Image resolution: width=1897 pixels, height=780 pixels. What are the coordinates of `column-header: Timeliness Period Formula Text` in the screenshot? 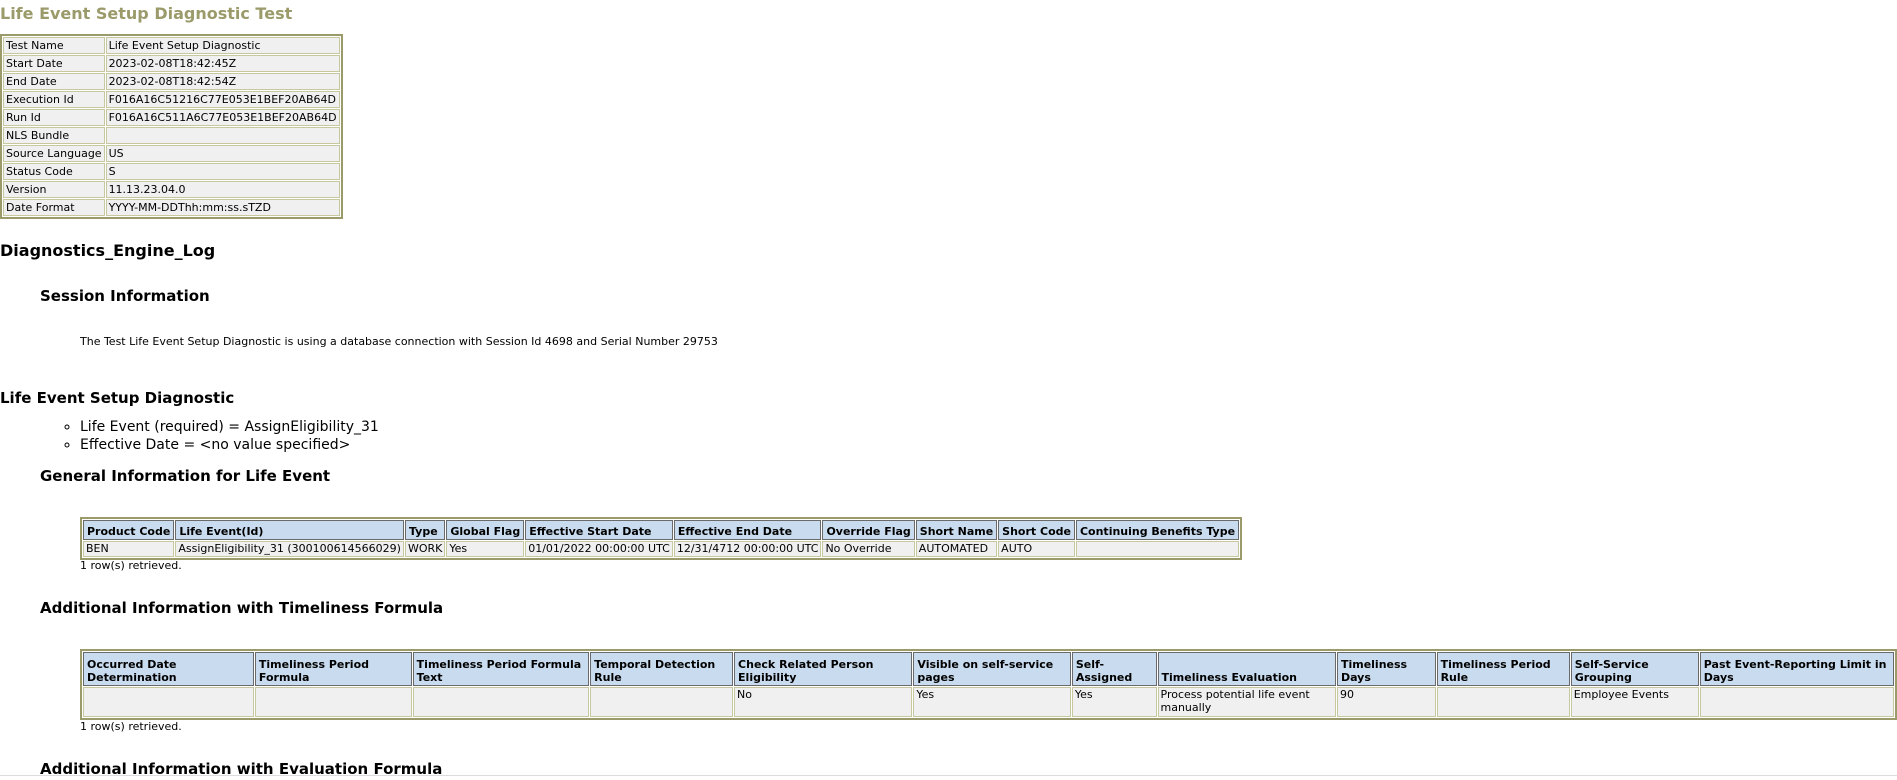 It's located at (501, 669).